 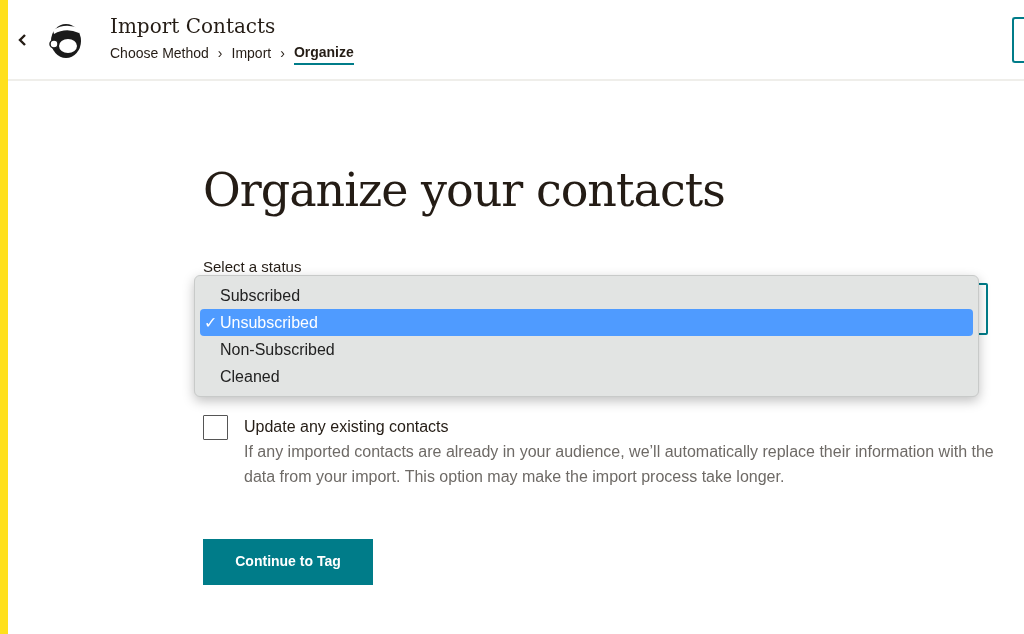 I want to click on page-title: Import Contacts, so click(x=193, y=26).